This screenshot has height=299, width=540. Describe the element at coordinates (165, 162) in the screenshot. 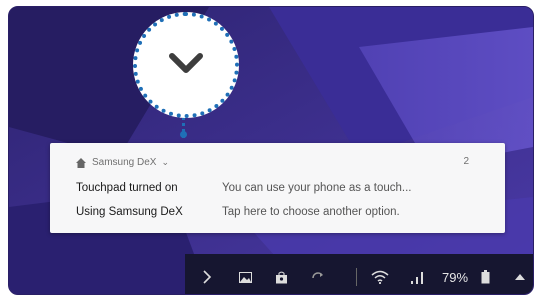

I see `expand-chevron-icon: ⌄` at that location.